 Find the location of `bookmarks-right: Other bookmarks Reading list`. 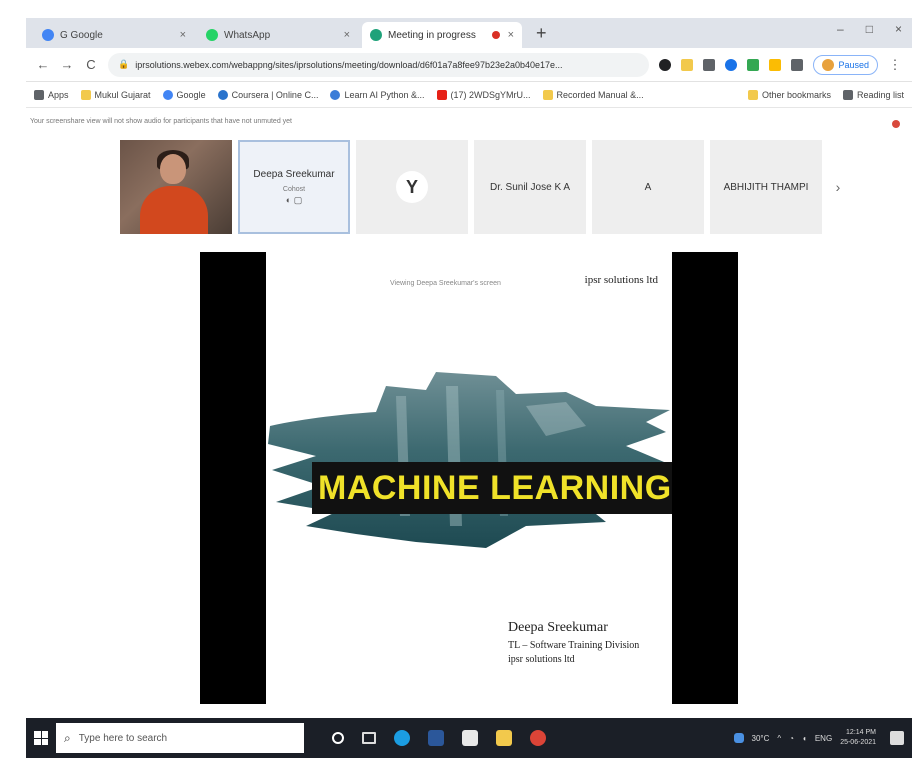

bookmarks-right: Other bookmarks Reading list is located at coordinates (825, 94).